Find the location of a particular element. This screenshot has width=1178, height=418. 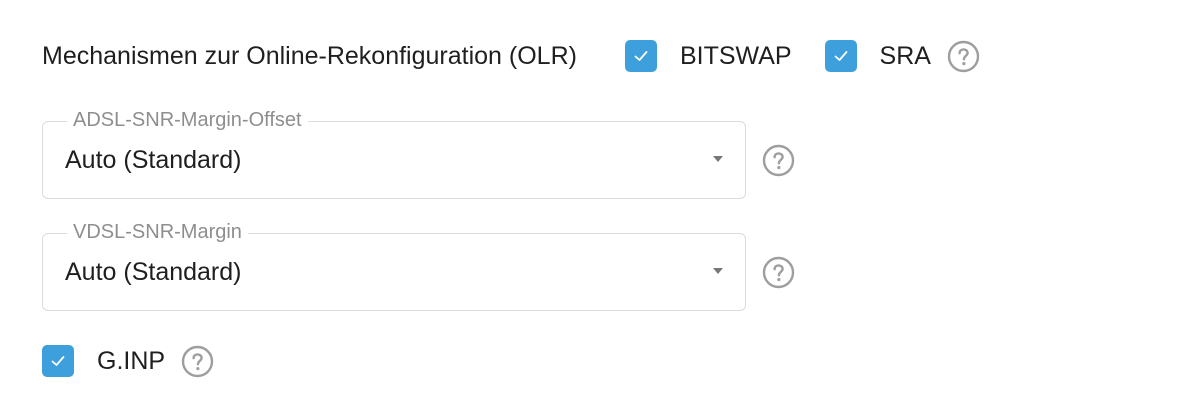

ginp-checkbox: G.INP is located at coordinates (103, 361).